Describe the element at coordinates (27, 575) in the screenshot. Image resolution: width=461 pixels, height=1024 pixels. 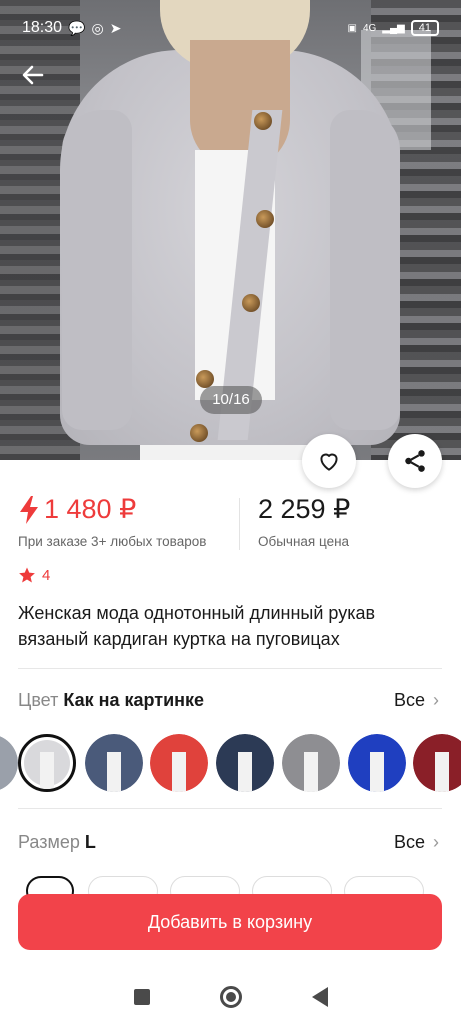
I see `star-icon` at that location.